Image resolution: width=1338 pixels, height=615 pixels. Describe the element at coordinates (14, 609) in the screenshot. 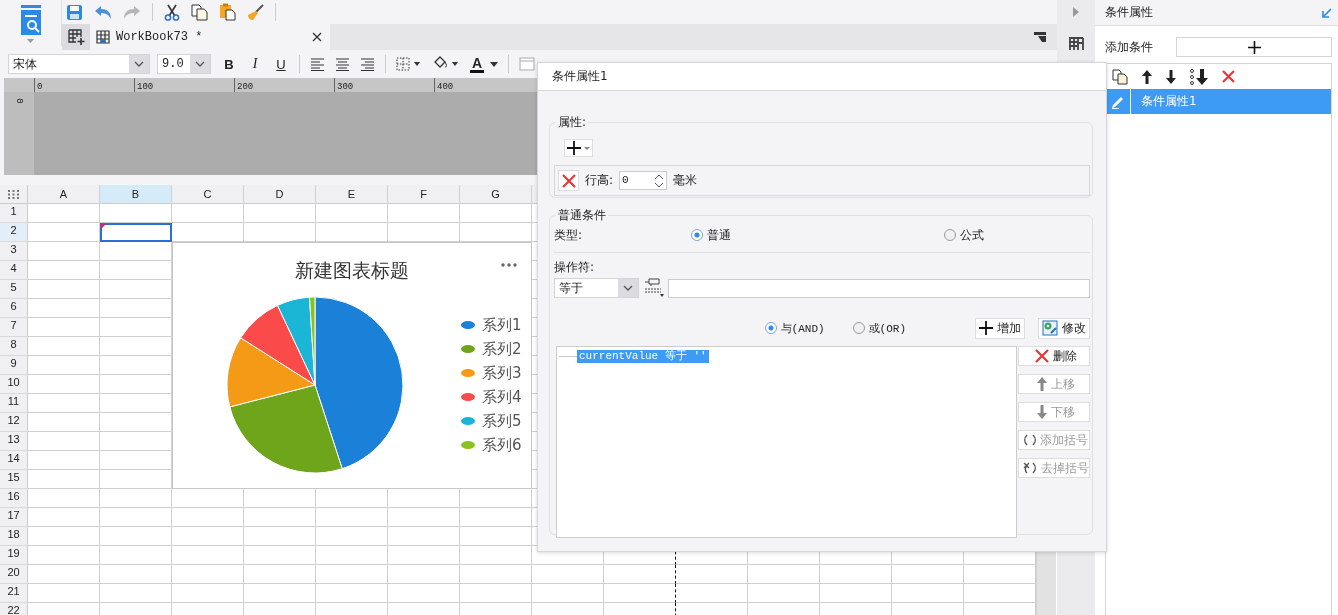

I see `row-header: 22` at that location.